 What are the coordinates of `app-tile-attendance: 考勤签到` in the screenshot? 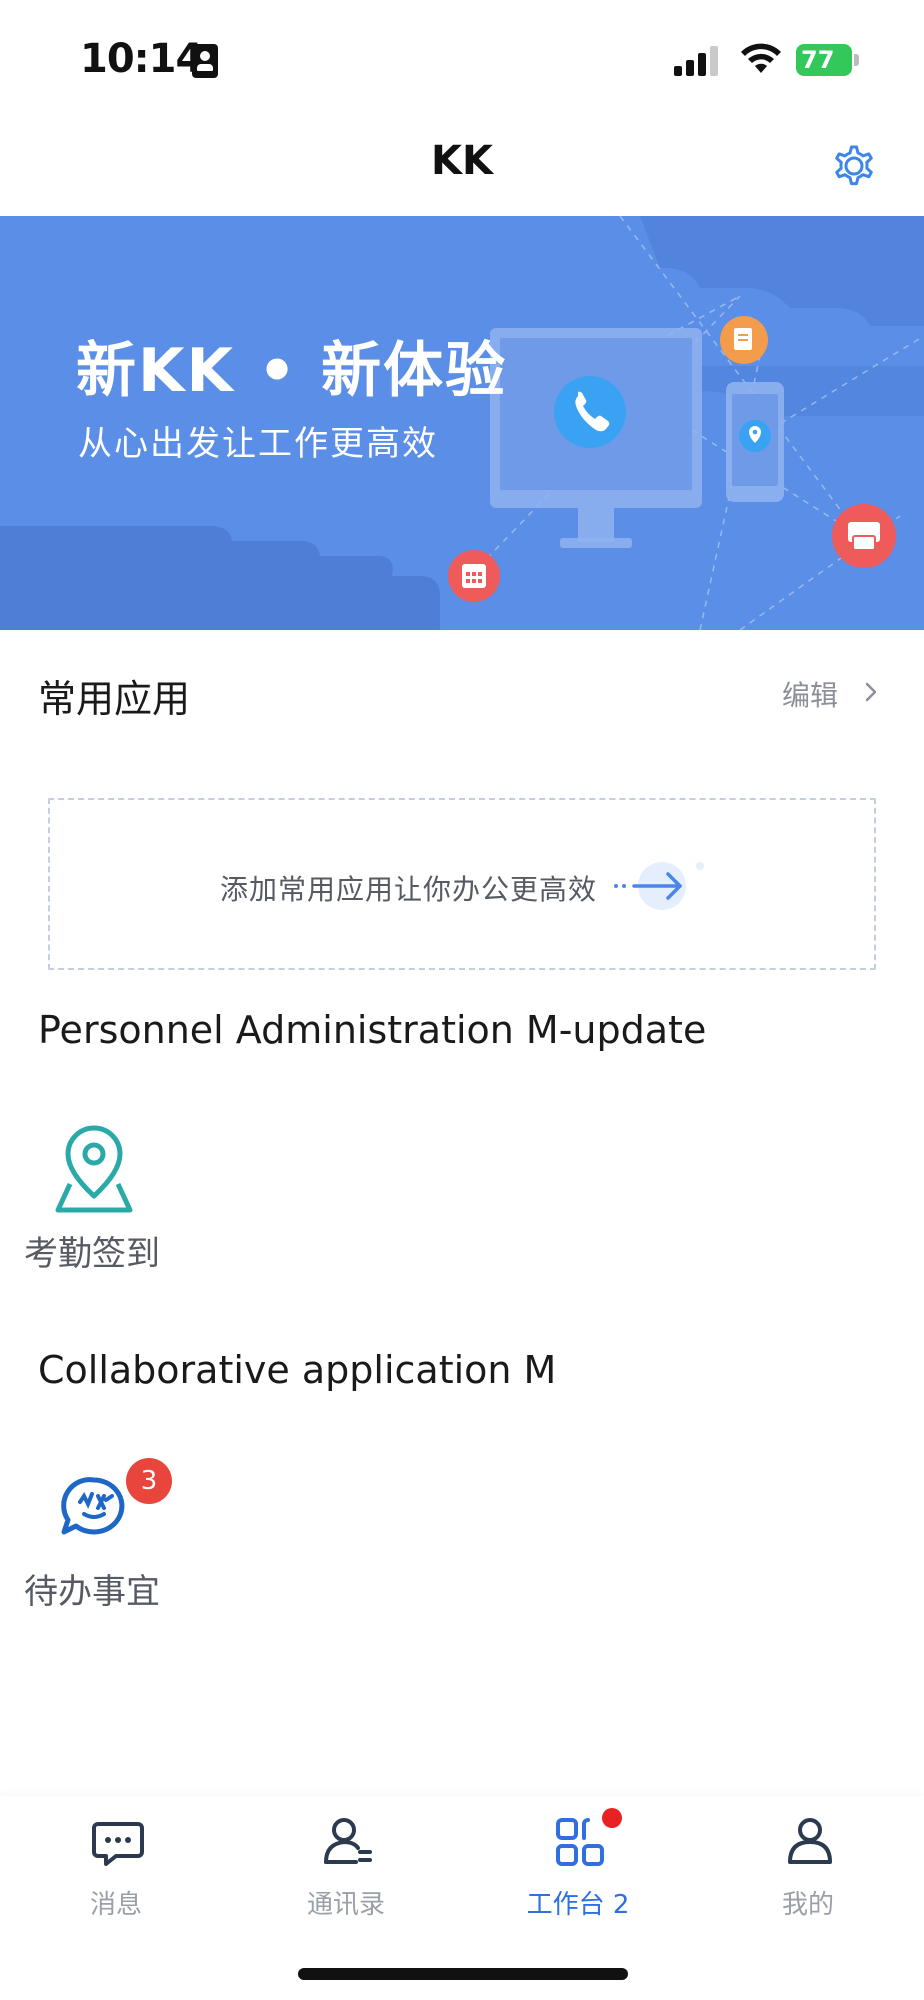 It's located at (92, 1198).